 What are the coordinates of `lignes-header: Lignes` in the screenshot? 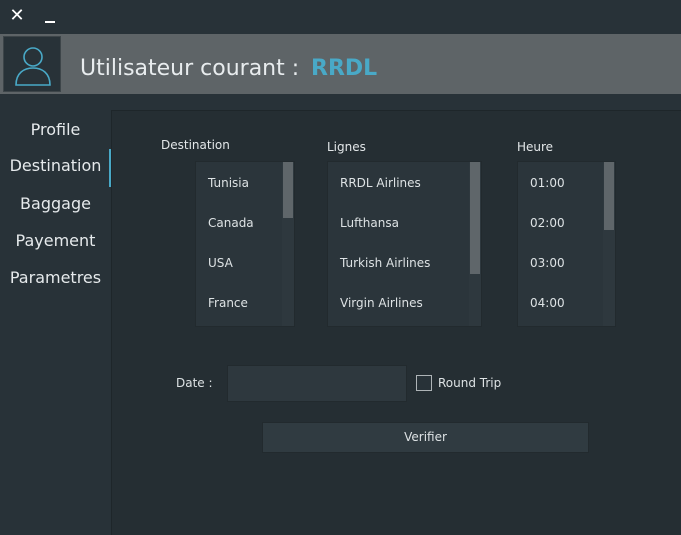 It's located at (346, 147).